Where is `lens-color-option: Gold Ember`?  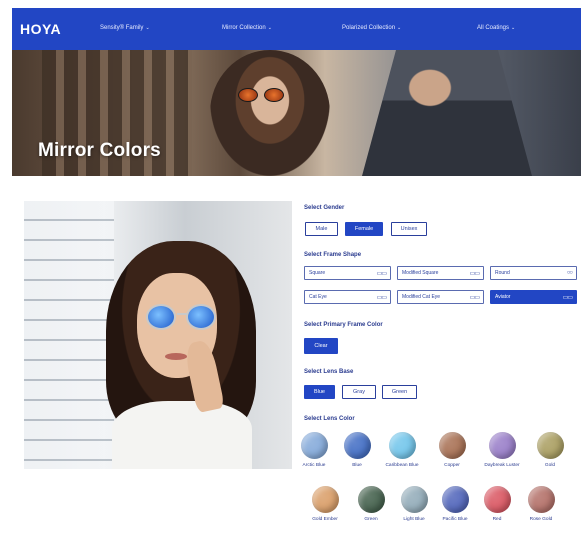 lens-color-option: Gold Ember is located at coordinates (325, 504).